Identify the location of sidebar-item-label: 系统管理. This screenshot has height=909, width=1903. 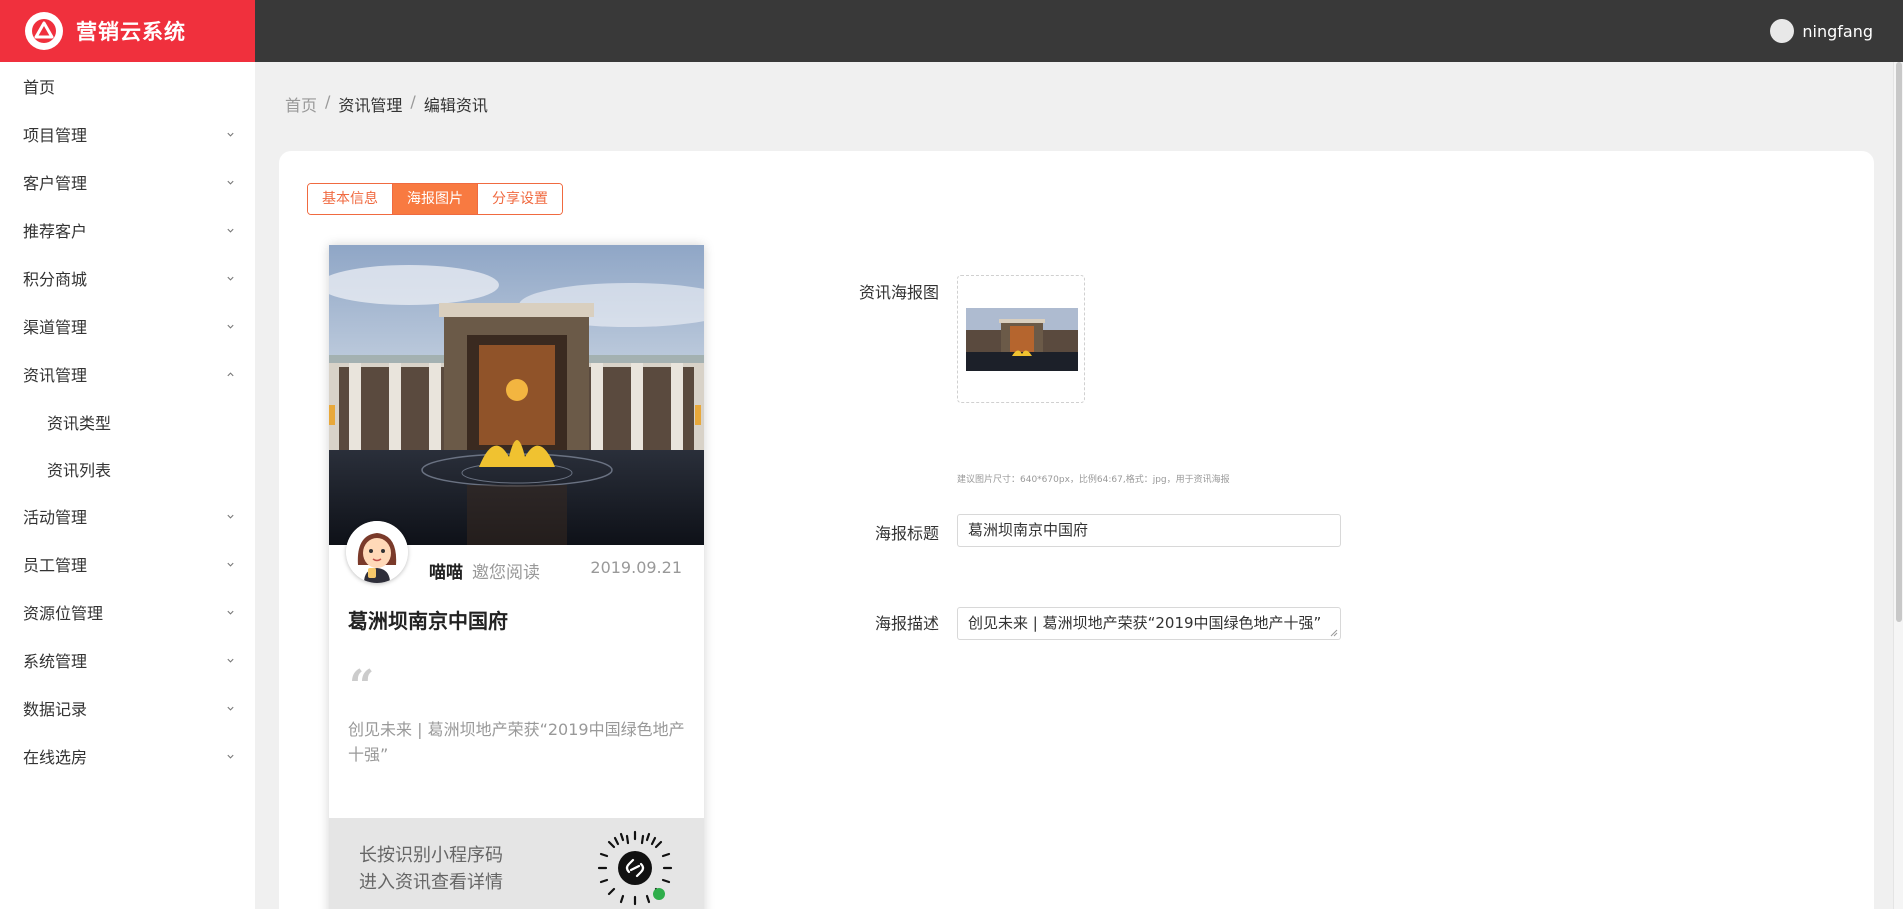
(55, 661).